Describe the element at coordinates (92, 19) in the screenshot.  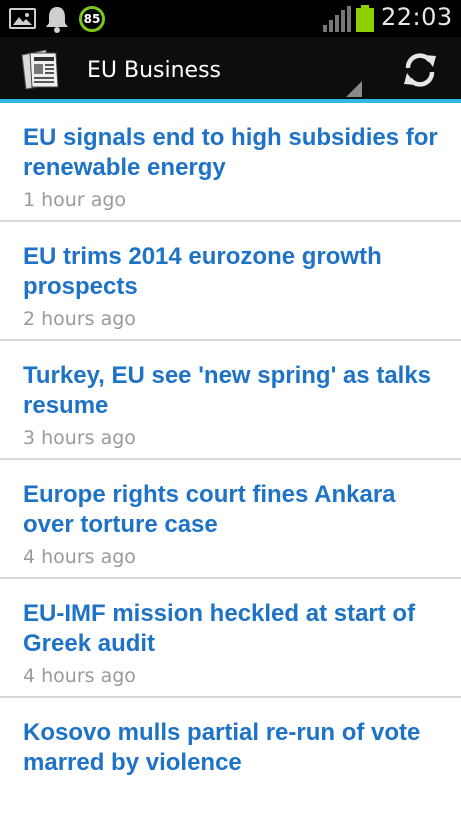
I see `badge-icon: 85` at that location.